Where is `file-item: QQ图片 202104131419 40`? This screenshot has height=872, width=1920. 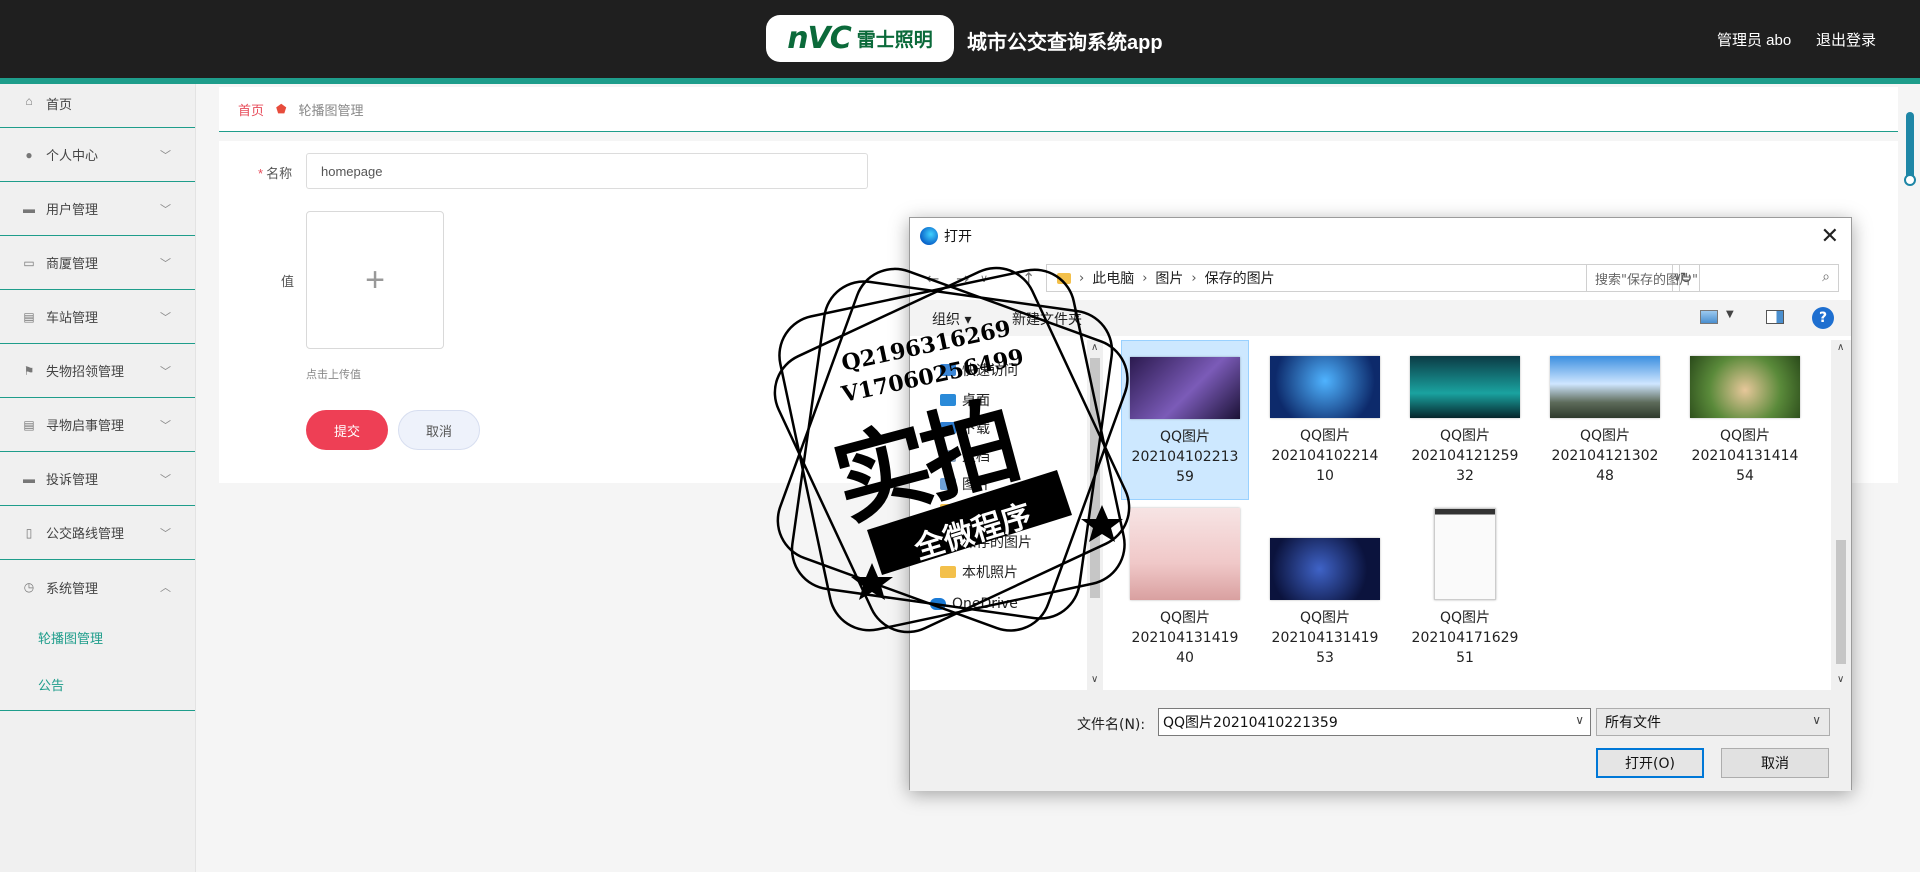 file-item: QQ图片 202104131419 40 is located at coordinates (1185, 588).